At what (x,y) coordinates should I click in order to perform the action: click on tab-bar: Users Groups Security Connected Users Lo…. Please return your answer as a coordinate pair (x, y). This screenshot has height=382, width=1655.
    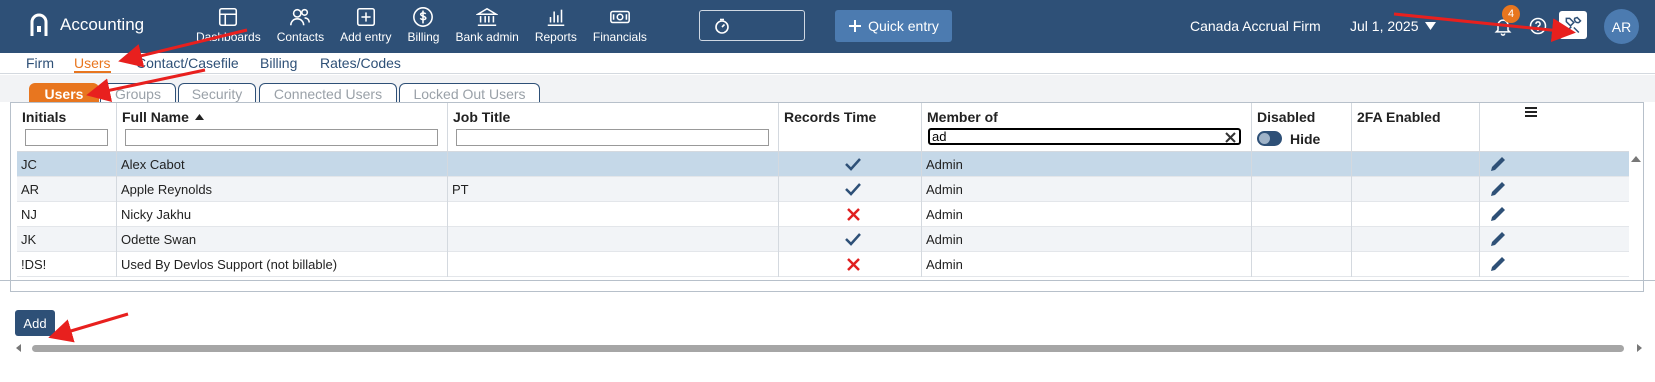
    Looking at the image, I should click on (827, 89).